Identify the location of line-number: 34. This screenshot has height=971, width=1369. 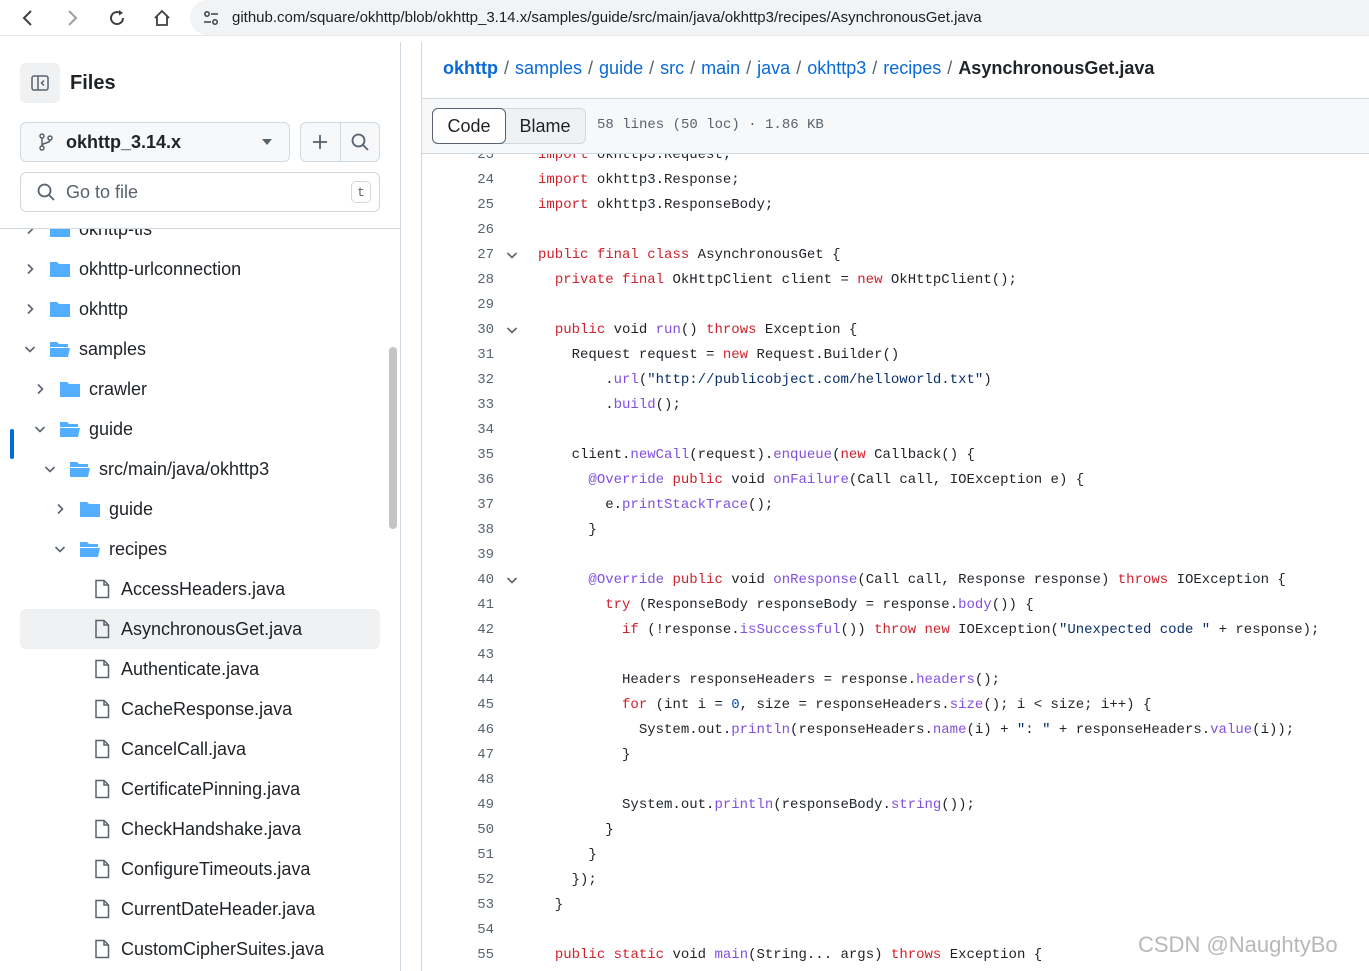
(458, 430).